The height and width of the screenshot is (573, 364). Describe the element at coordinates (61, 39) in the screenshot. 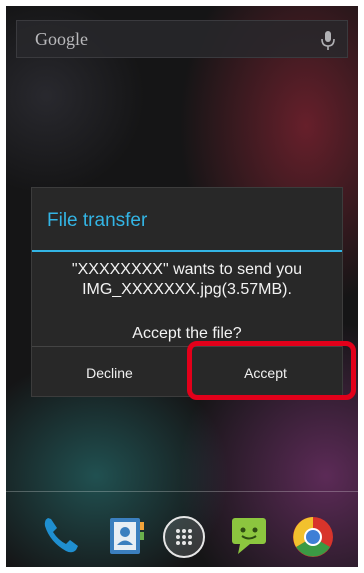

I see `google-label: Google` at that location.